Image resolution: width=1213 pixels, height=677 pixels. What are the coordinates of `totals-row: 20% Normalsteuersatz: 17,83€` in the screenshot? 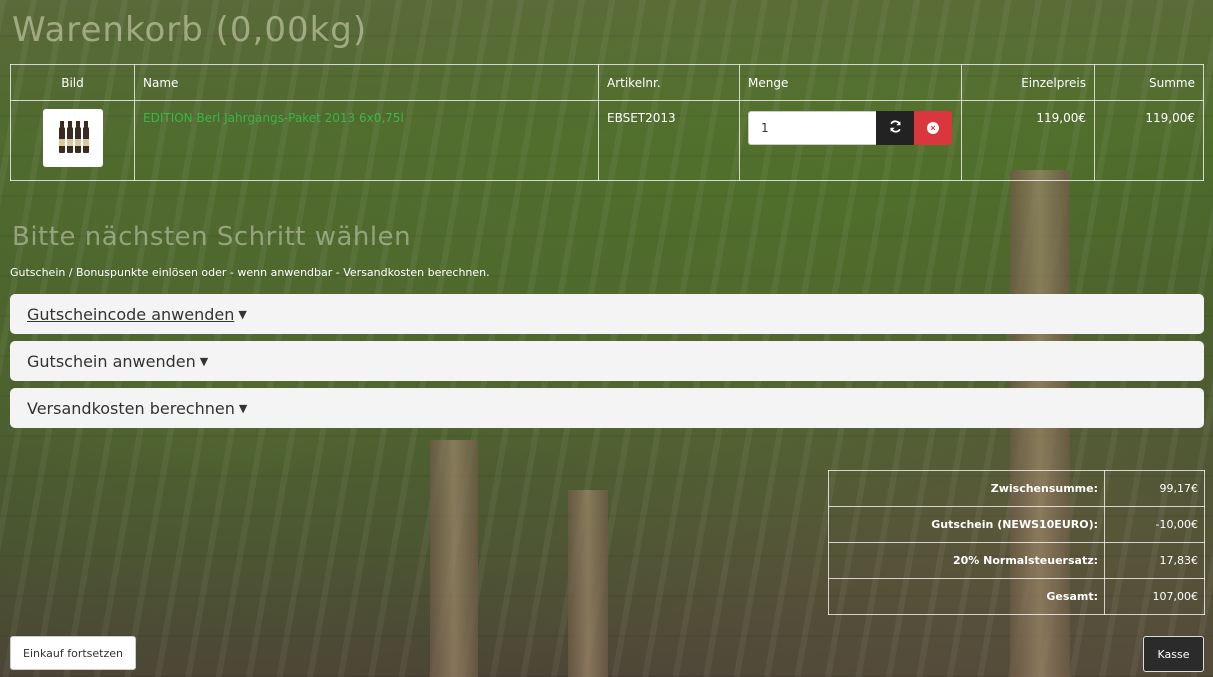 It's located at (1016, 560).